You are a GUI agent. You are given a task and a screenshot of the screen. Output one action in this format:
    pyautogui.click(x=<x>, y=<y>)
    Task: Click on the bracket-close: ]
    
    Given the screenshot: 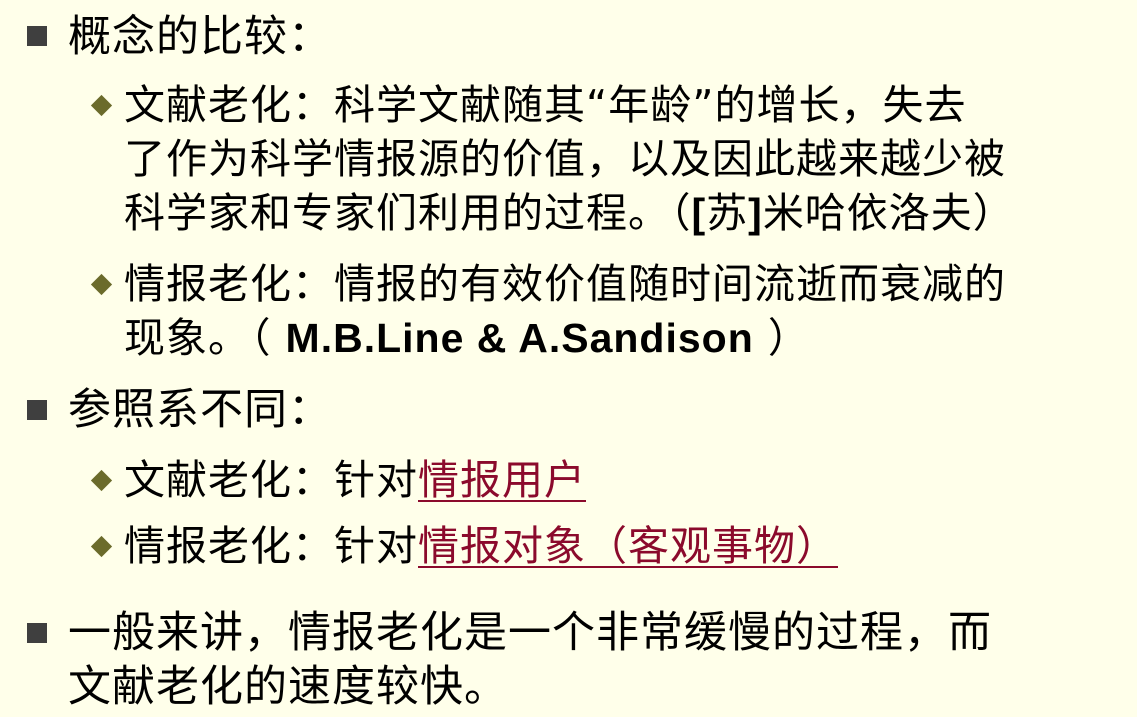 What is the action you would take?
    pyautogui.click(x=755, y=213)
    